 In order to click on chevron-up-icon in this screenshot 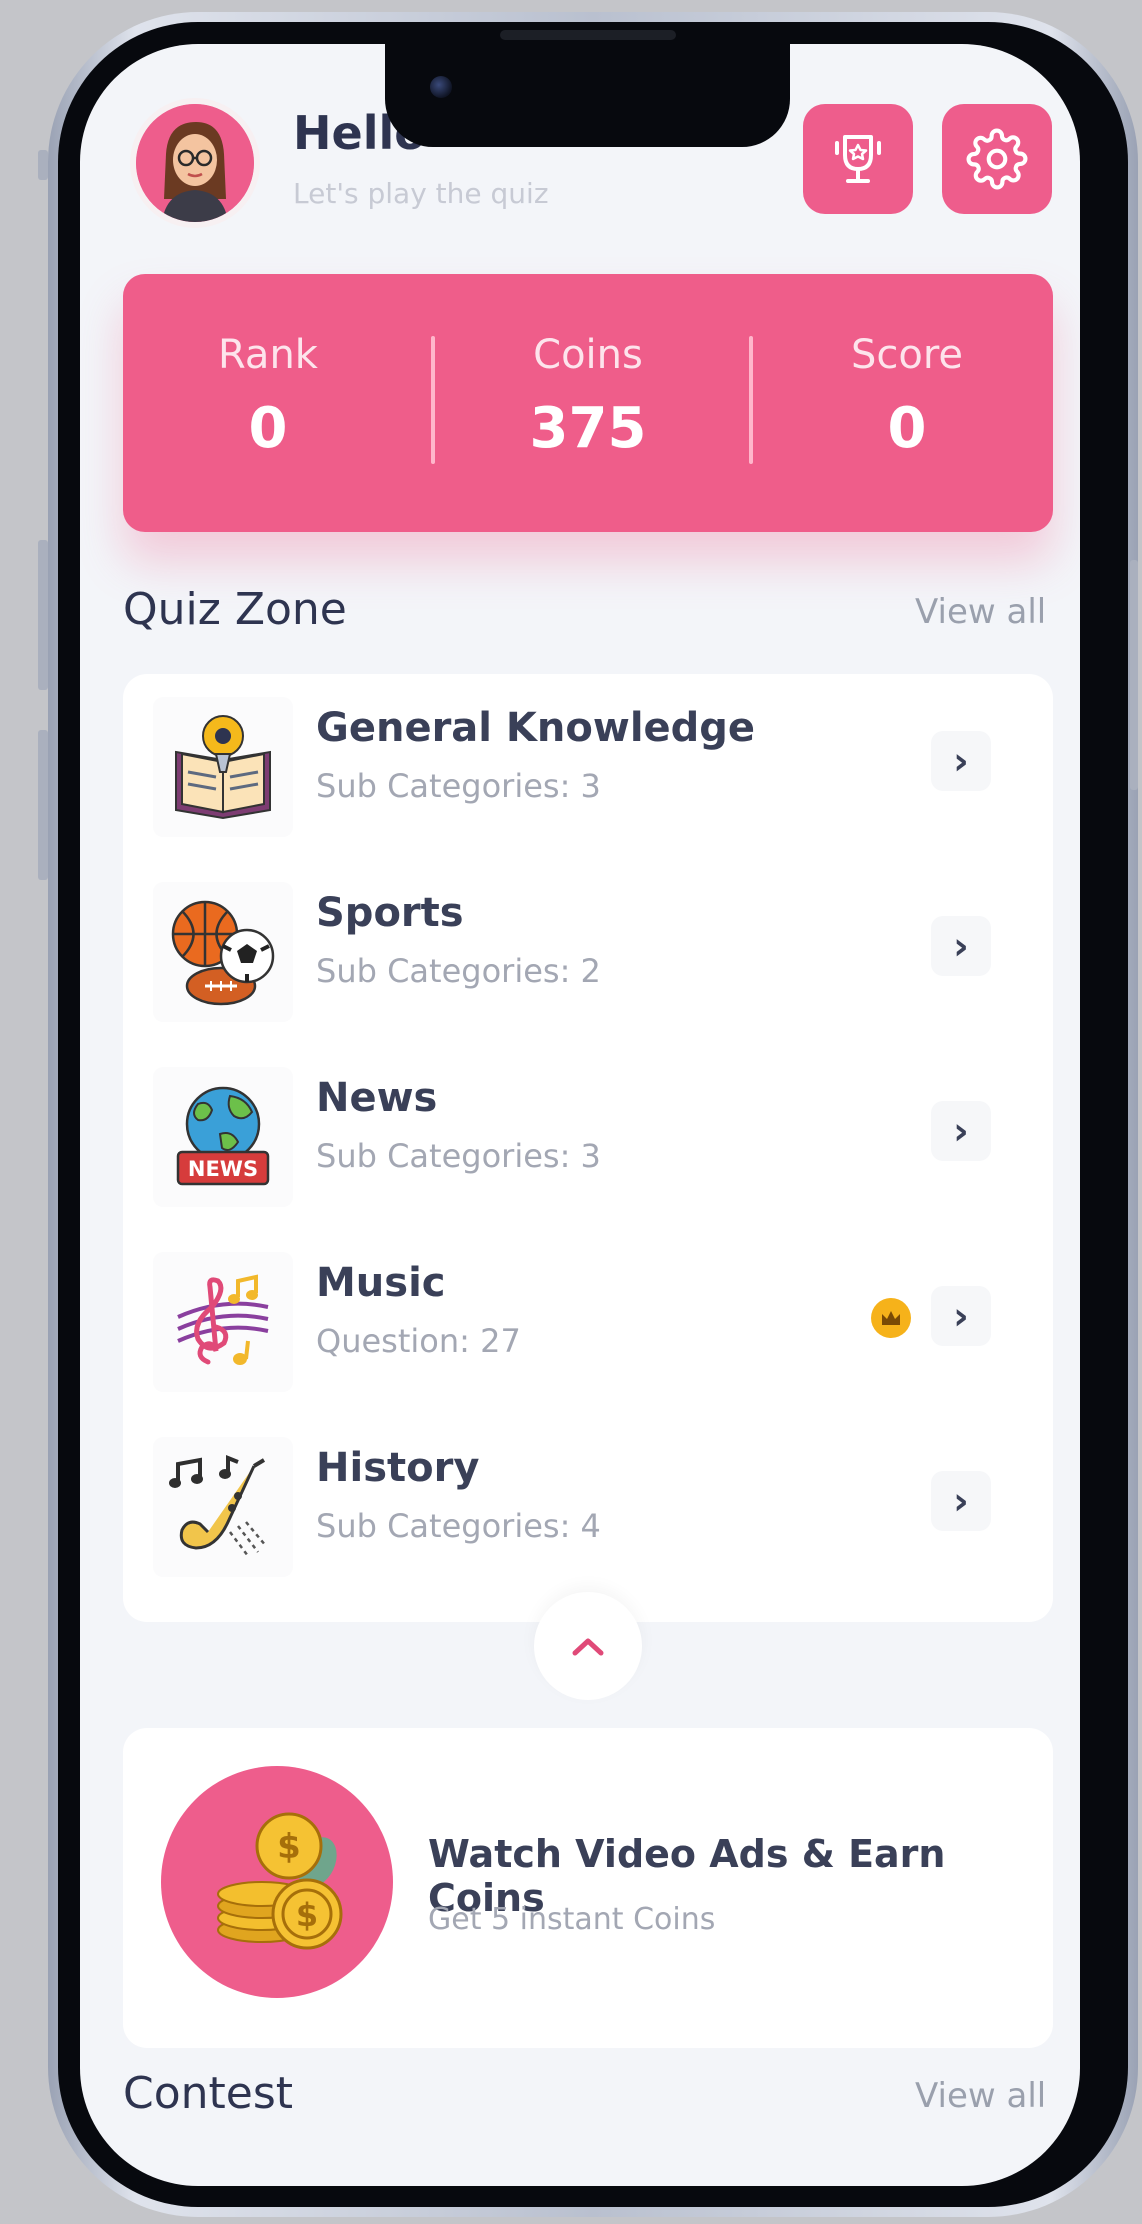, I will do `click(588, 1647)`.